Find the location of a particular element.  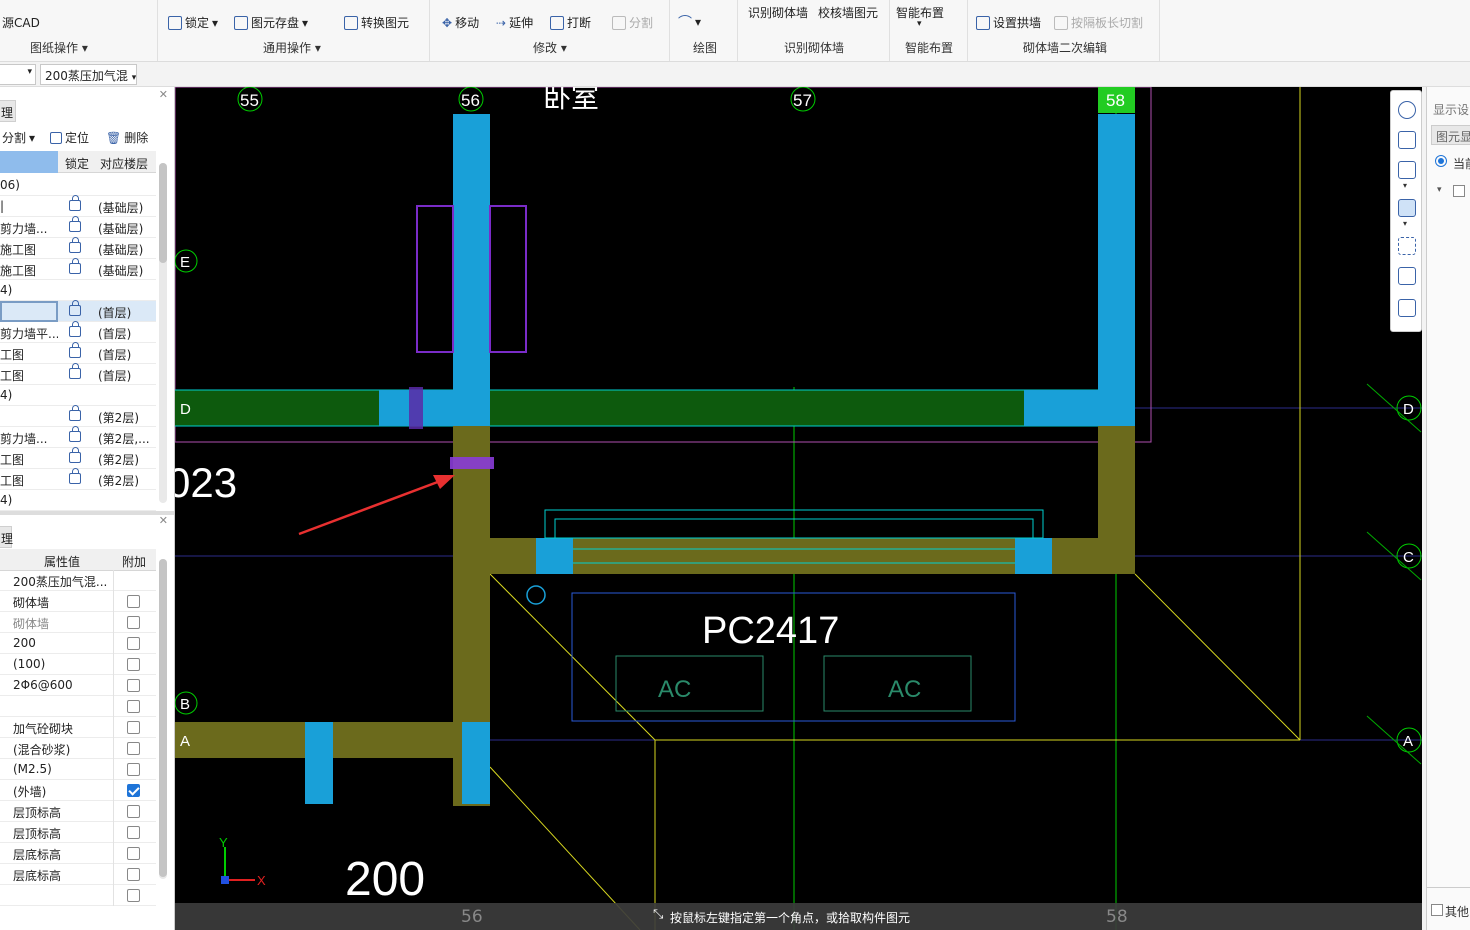

arc-draw-button: ⌒ ▾ is located at coordinates (689, 22).